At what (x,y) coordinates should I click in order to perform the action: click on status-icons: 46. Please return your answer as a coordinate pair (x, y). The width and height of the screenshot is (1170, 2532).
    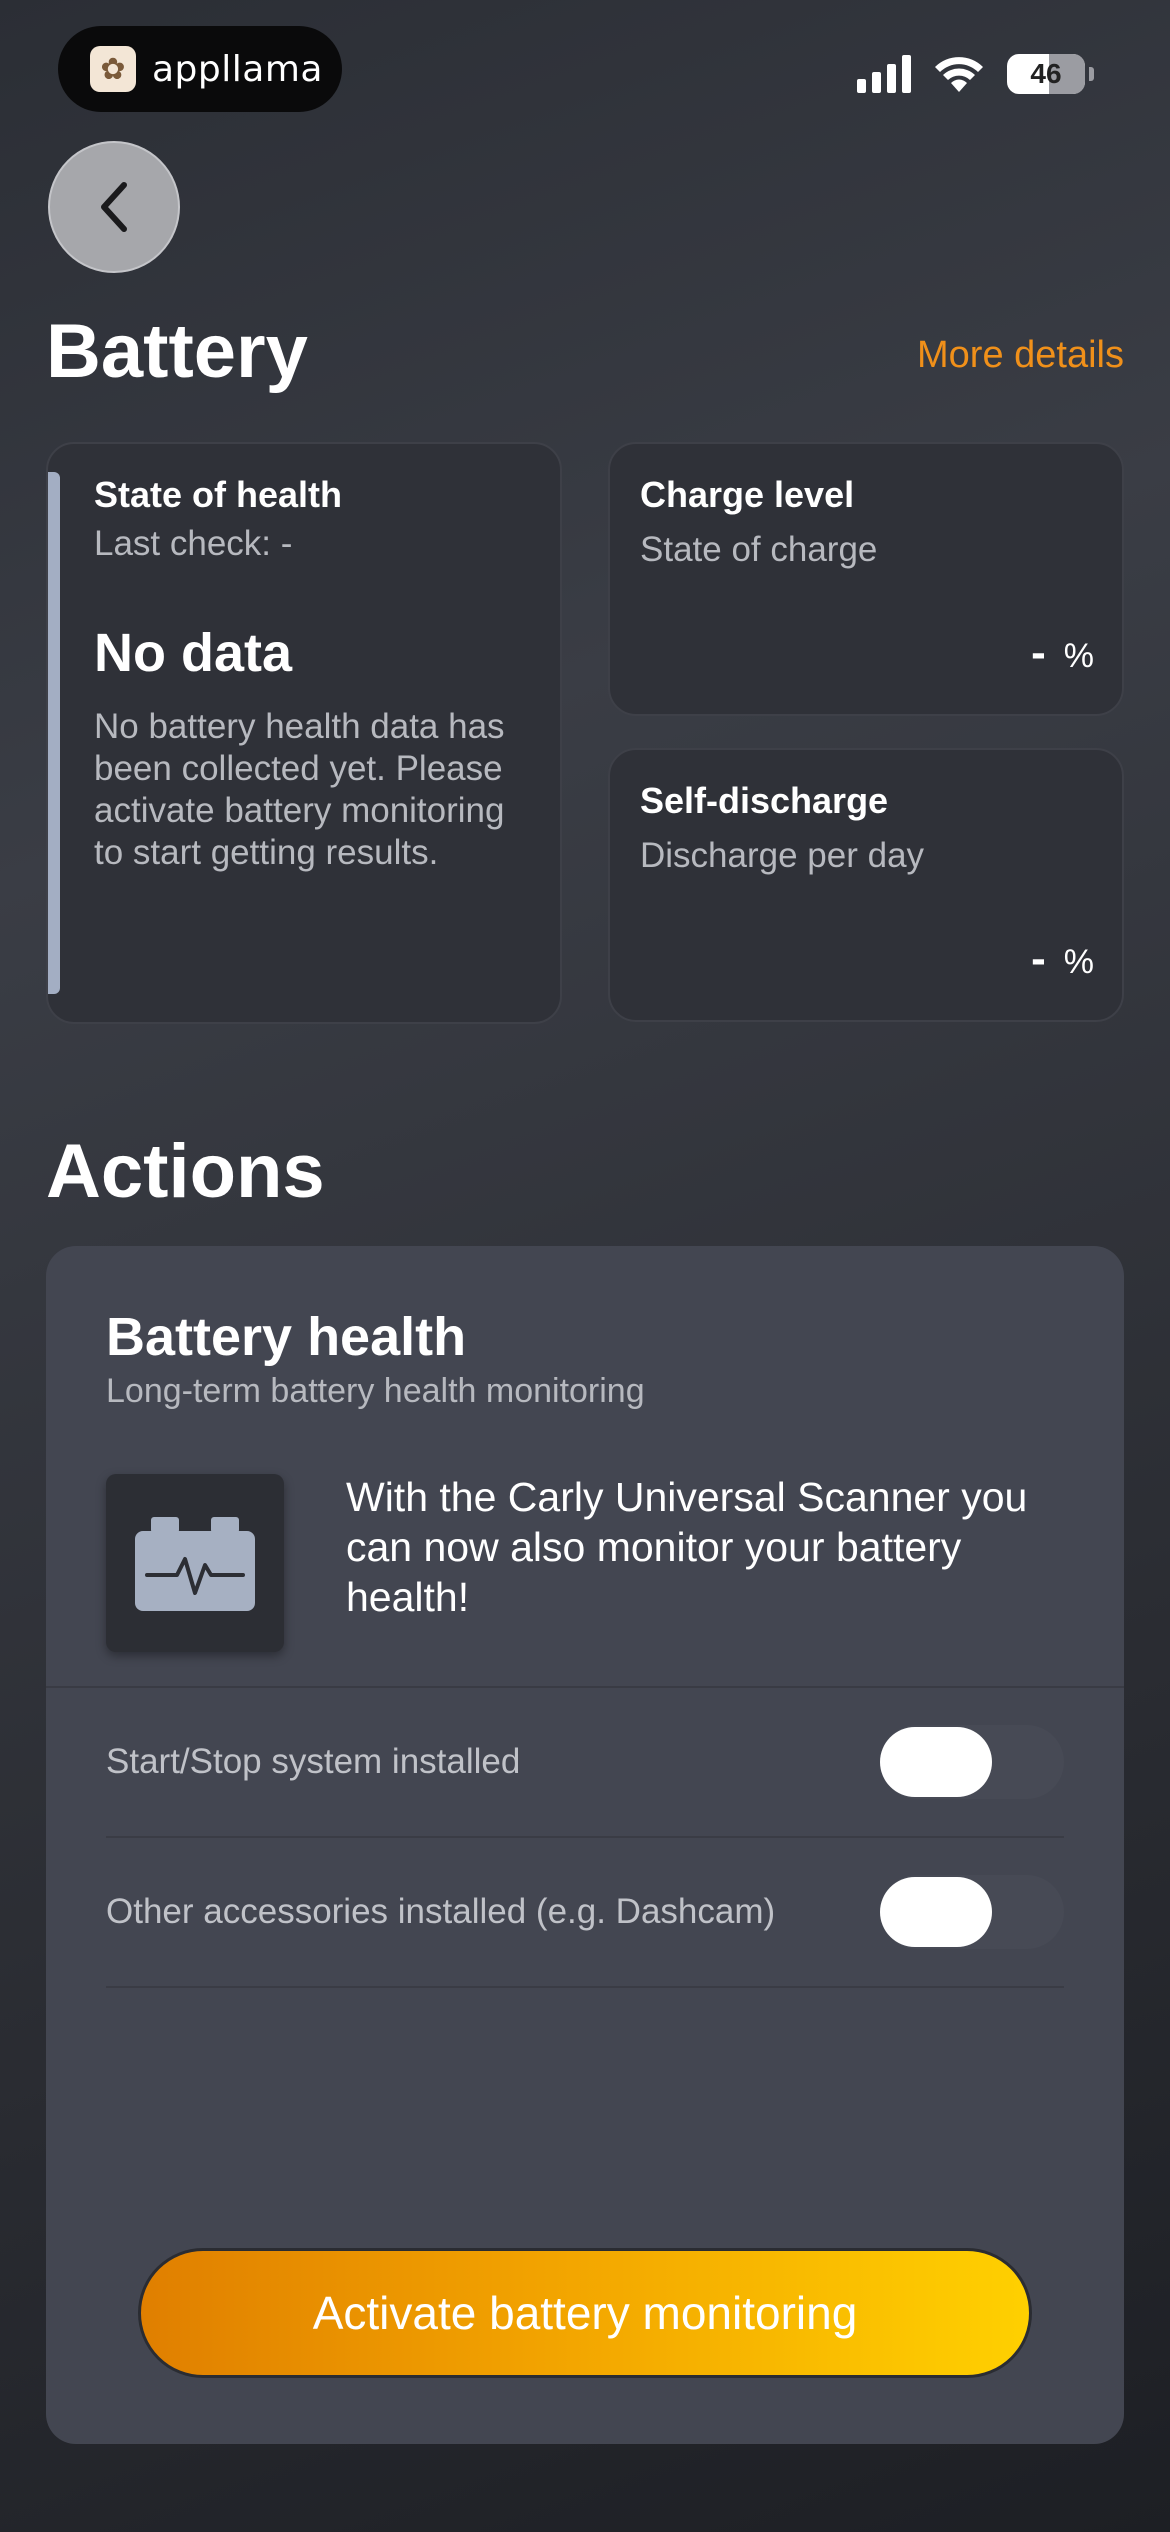
    Looking at the image, I should click on (975, 74).